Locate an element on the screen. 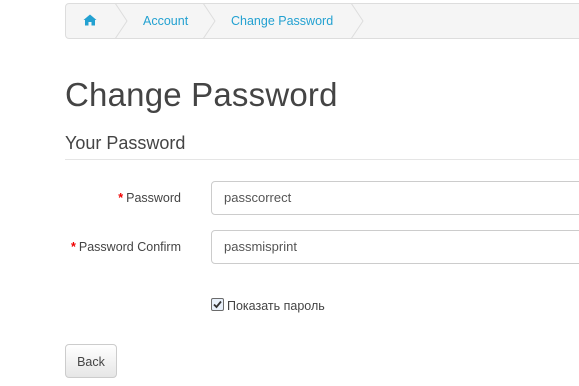  checkmark-icon is located at coordinates (217, 304).